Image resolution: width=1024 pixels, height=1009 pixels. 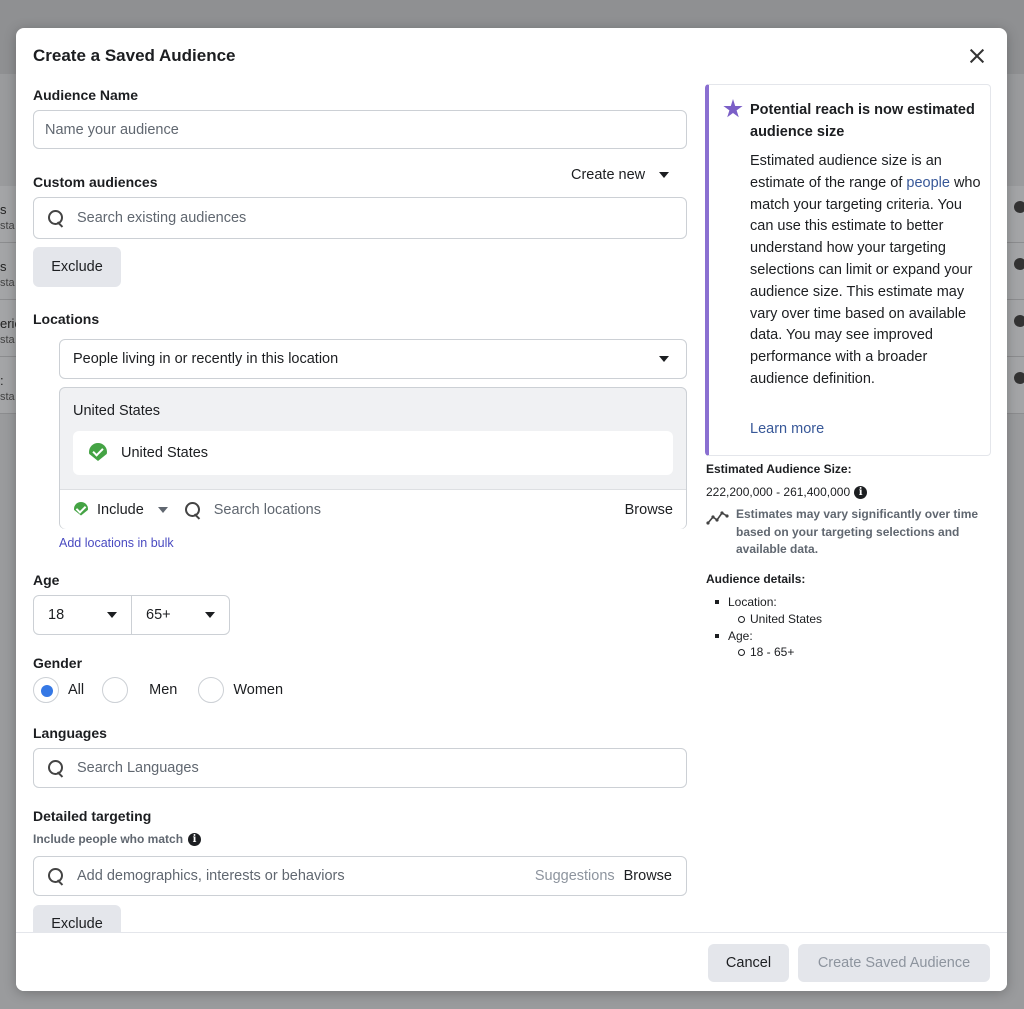 I want to click on list-item: Location:, so click(x=764, y=602).